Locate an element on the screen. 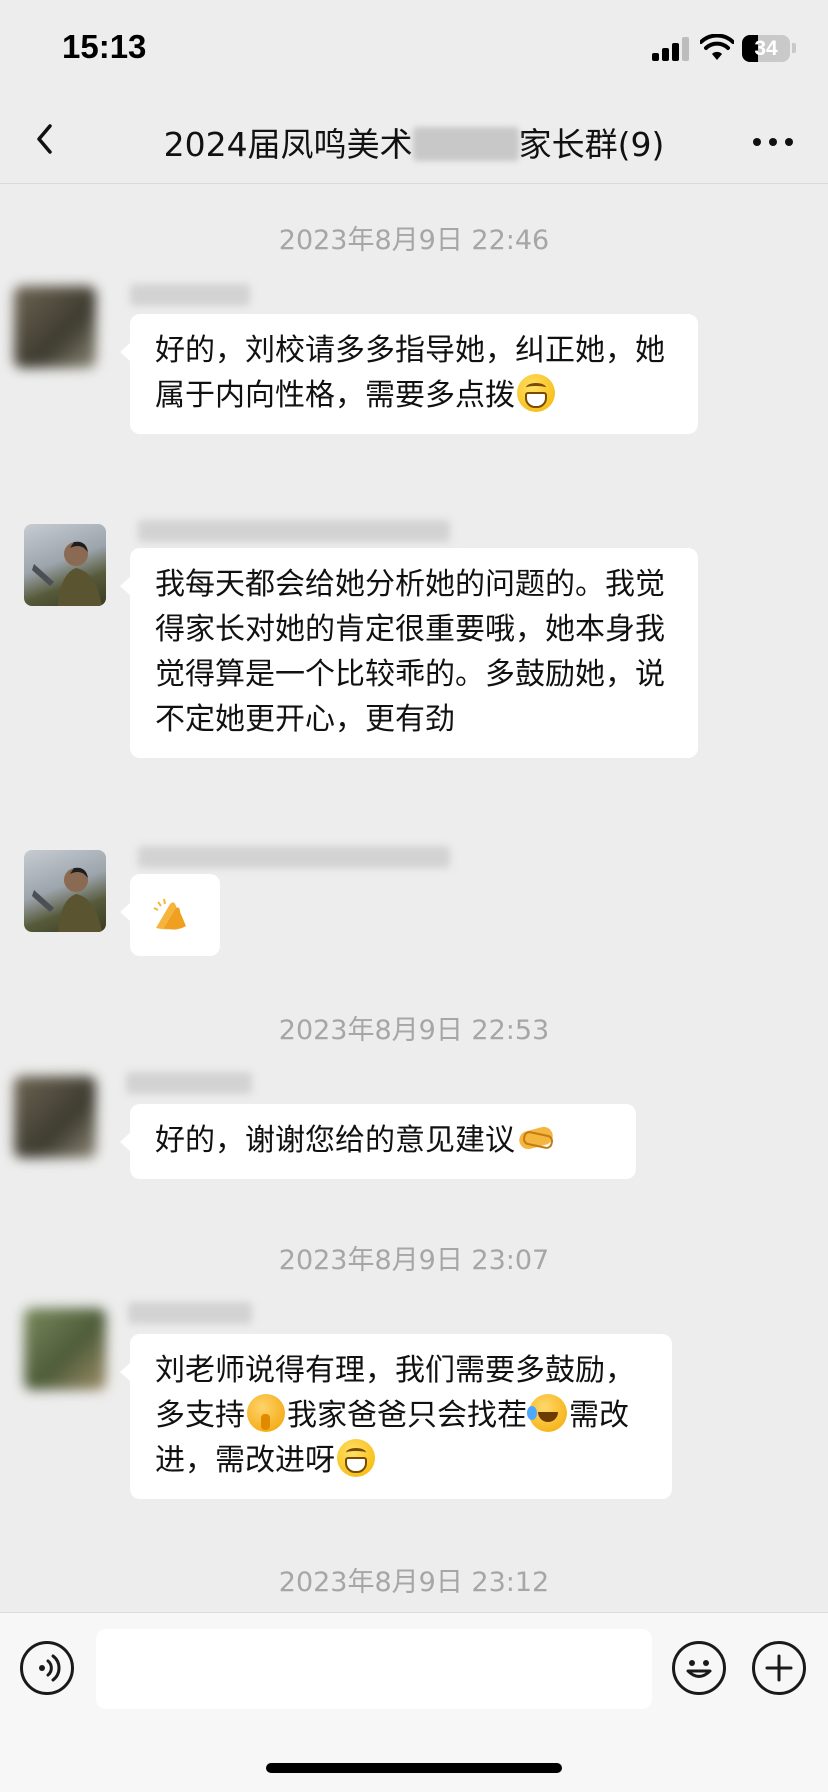 The image size is (828, 1792). clapping-hands-emoji is located at coordinates (169, 914).